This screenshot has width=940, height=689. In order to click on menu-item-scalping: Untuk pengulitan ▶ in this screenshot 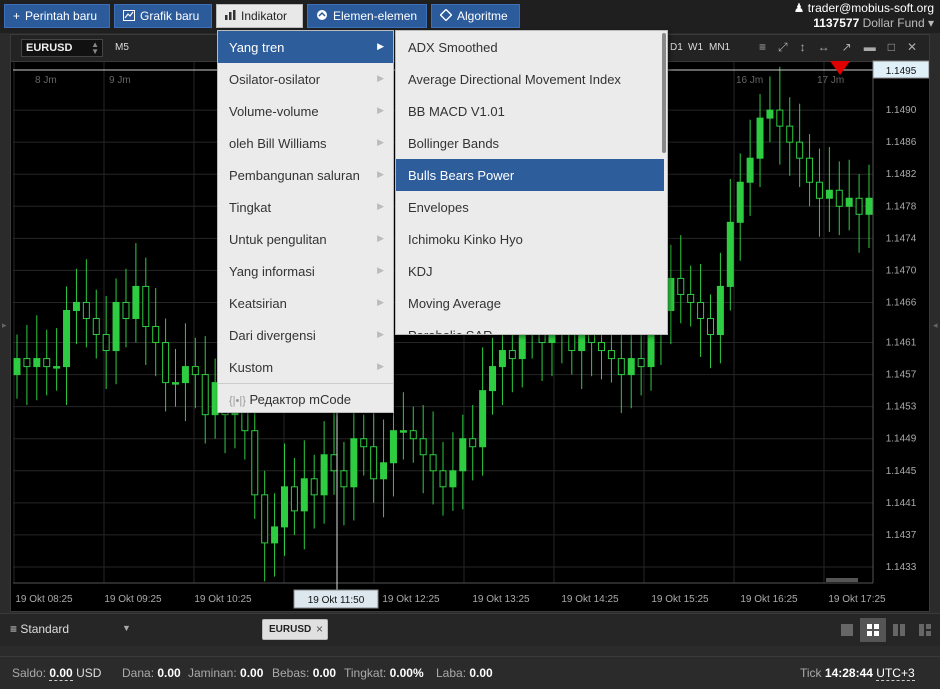, I will do `click(305, 239)`.